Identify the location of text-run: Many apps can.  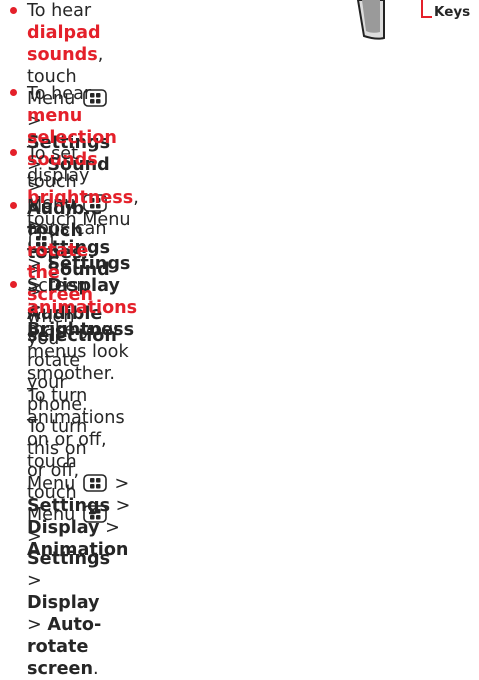
(67, 218).